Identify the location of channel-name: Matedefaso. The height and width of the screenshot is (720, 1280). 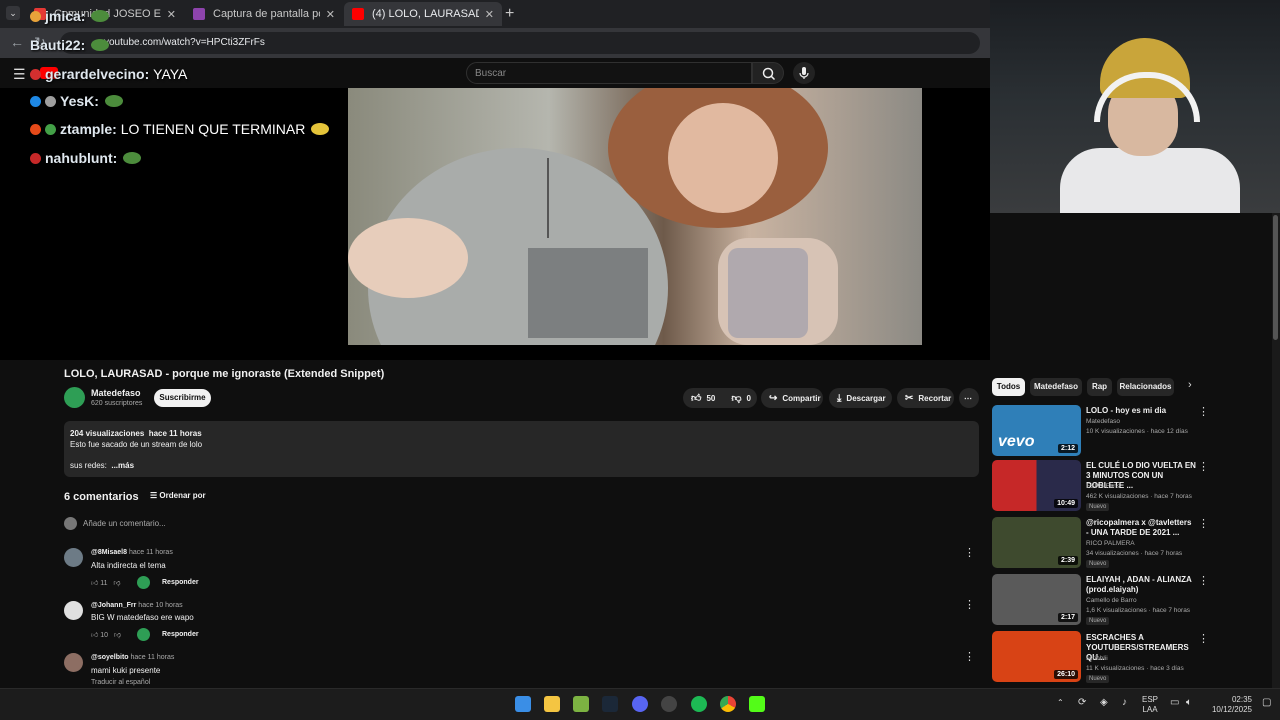
(116, 393).